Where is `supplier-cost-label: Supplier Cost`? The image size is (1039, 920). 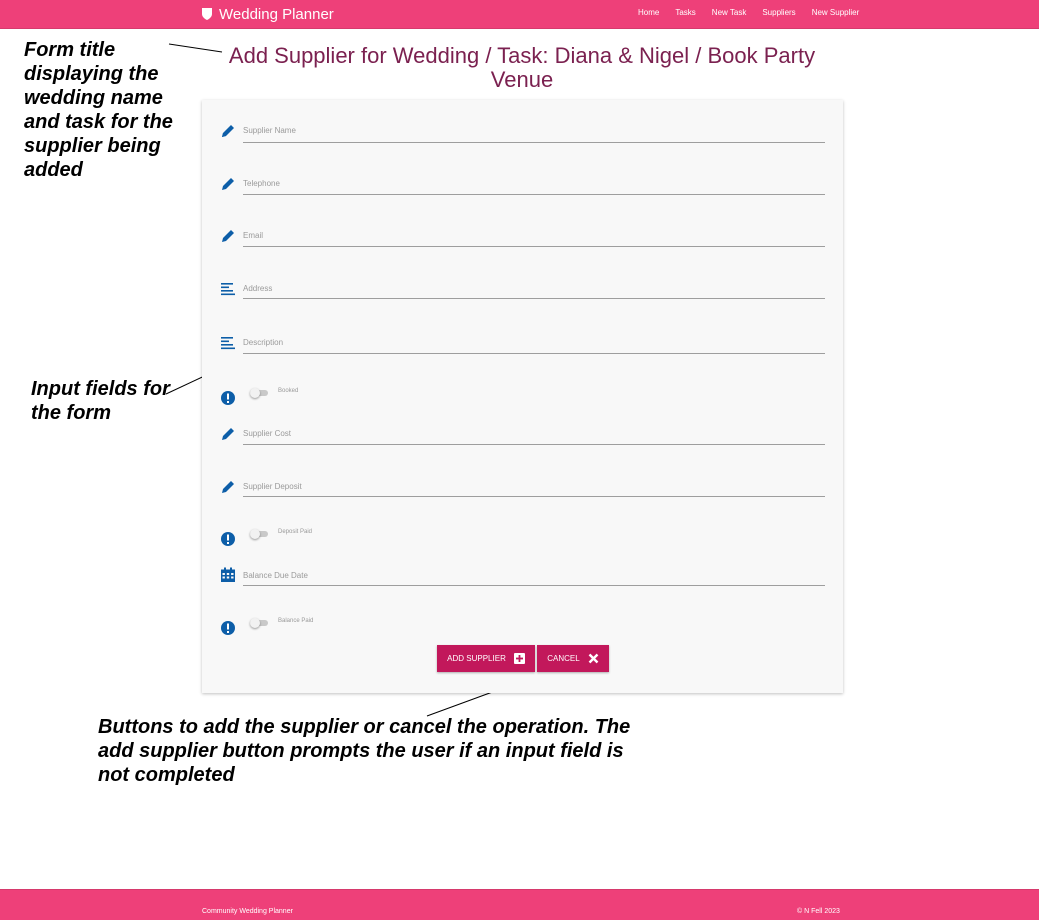
supplier-cost-label: Supplier Cost is located at coordinates (267, 433).